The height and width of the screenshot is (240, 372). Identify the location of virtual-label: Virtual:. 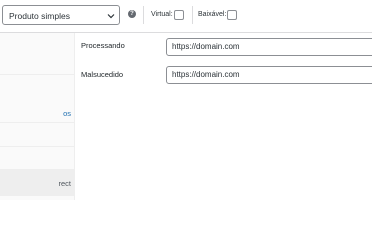
(162, 14).